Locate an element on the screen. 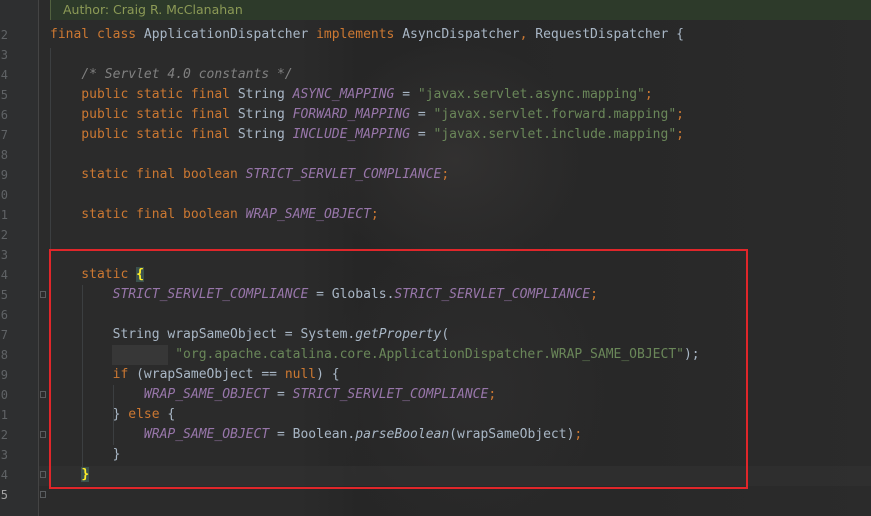 The image size is (871, 516). author-label: Author: Craig R. McClanahan is located at coordinates (153, 9).